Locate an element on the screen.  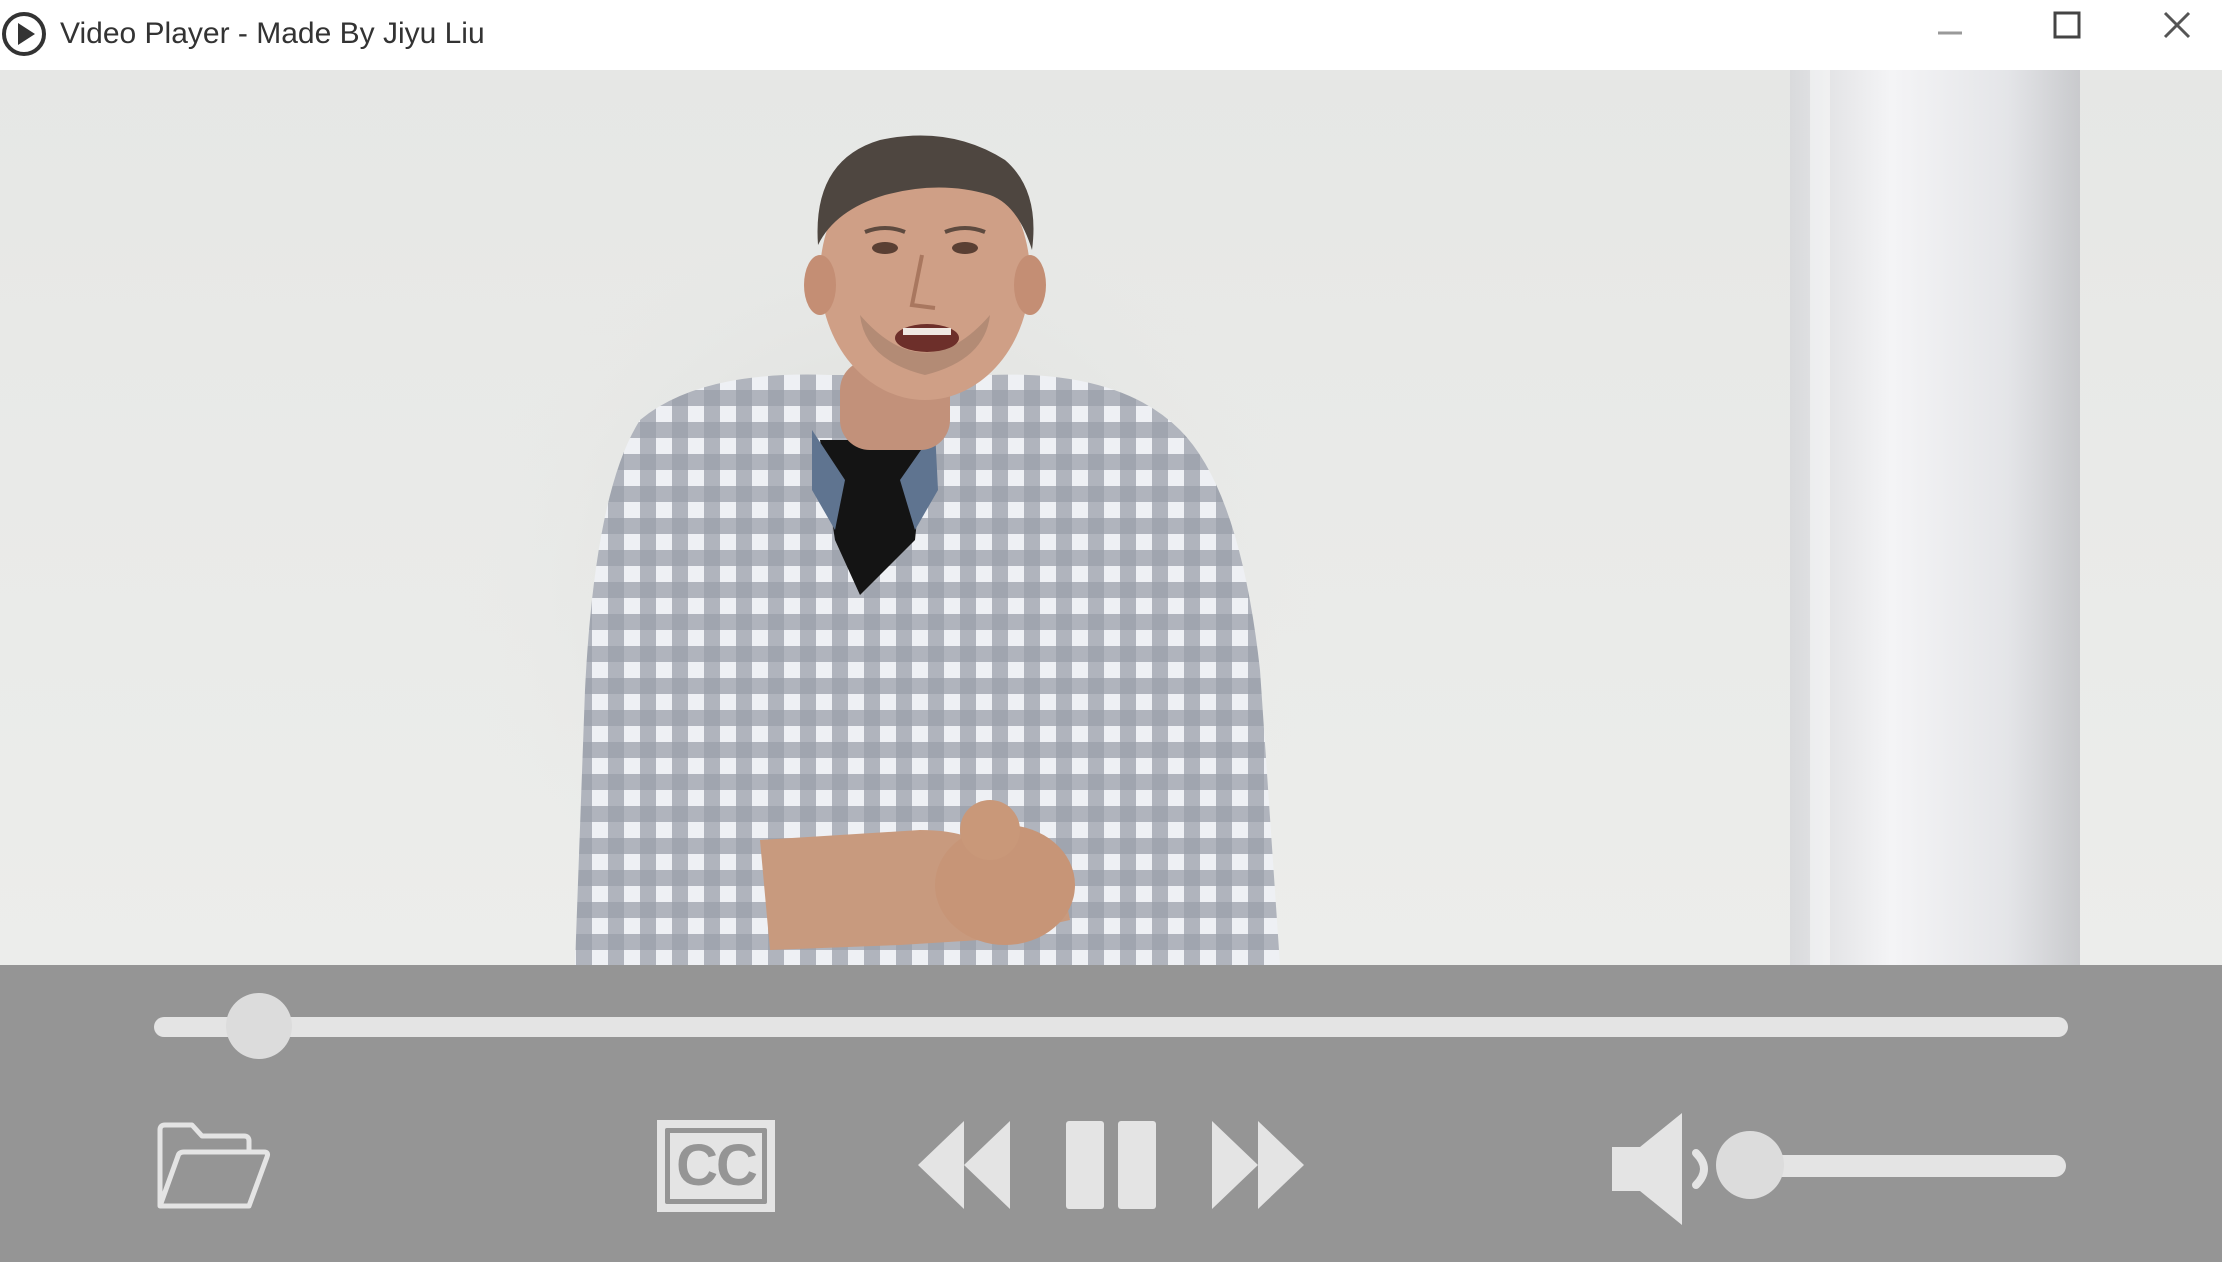
speaker-icon is located at coordinates (1660, 1169).